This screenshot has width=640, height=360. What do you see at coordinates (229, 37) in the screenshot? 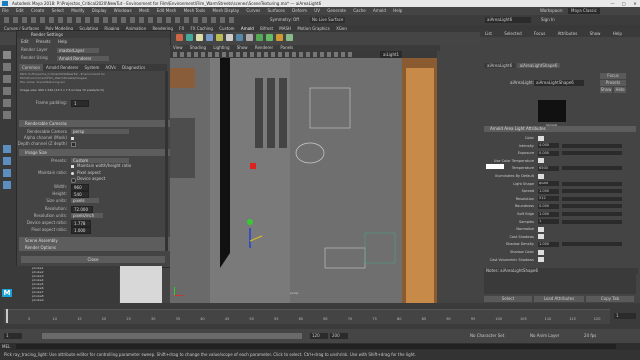
I see `photometric-light-icon` at bounding box center [229, 37].